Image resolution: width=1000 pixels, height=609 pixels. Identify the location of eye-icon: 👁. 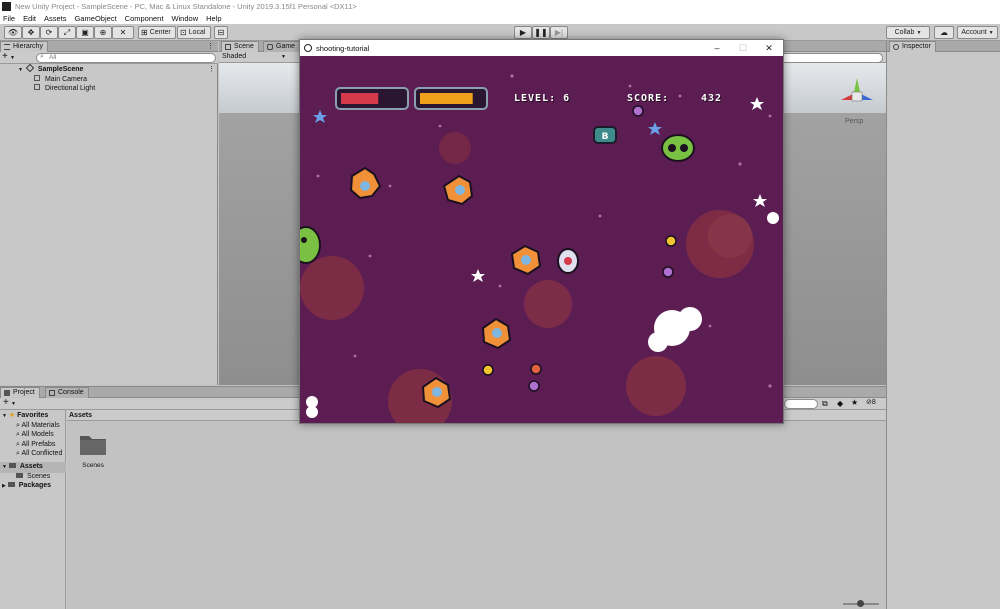
(13, 32).